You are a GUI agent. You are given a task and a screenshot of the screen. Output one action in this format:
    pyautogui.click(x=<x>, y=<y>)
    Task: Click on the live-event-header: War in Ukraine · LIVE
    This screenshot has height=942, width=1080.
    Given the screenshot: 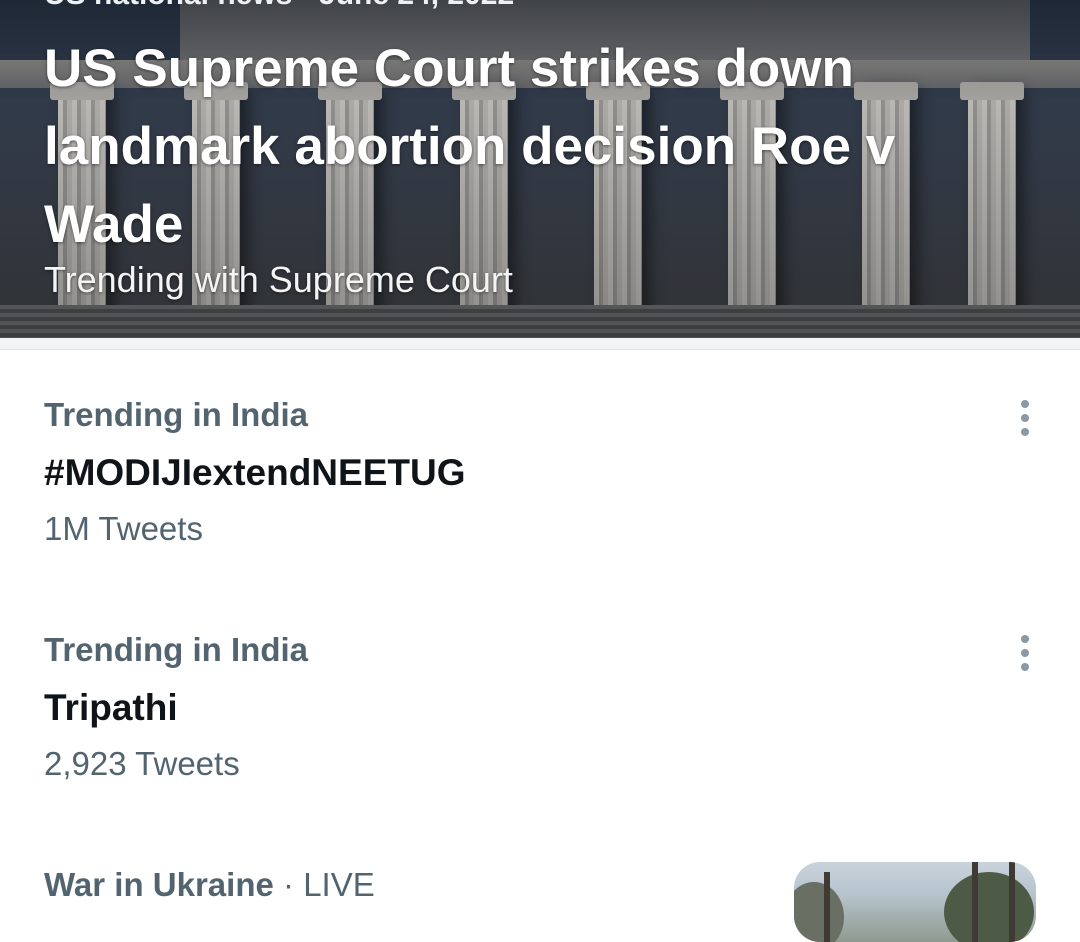 What is the action you would take?
    pyautogui.click(x=209, y=885)
    